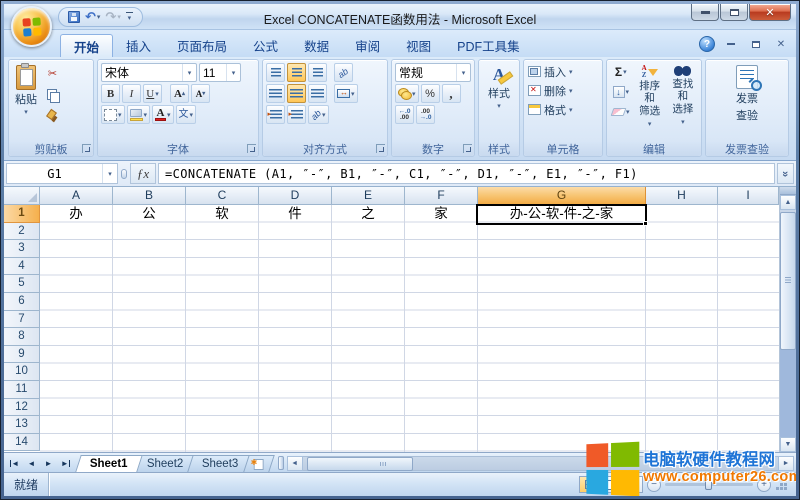 This screenshot has height=500, width=800. What do you see at coordinates (764, 484) in the screenshot?
I see `zoom-in-button: +` at bounding box center [764, 484].